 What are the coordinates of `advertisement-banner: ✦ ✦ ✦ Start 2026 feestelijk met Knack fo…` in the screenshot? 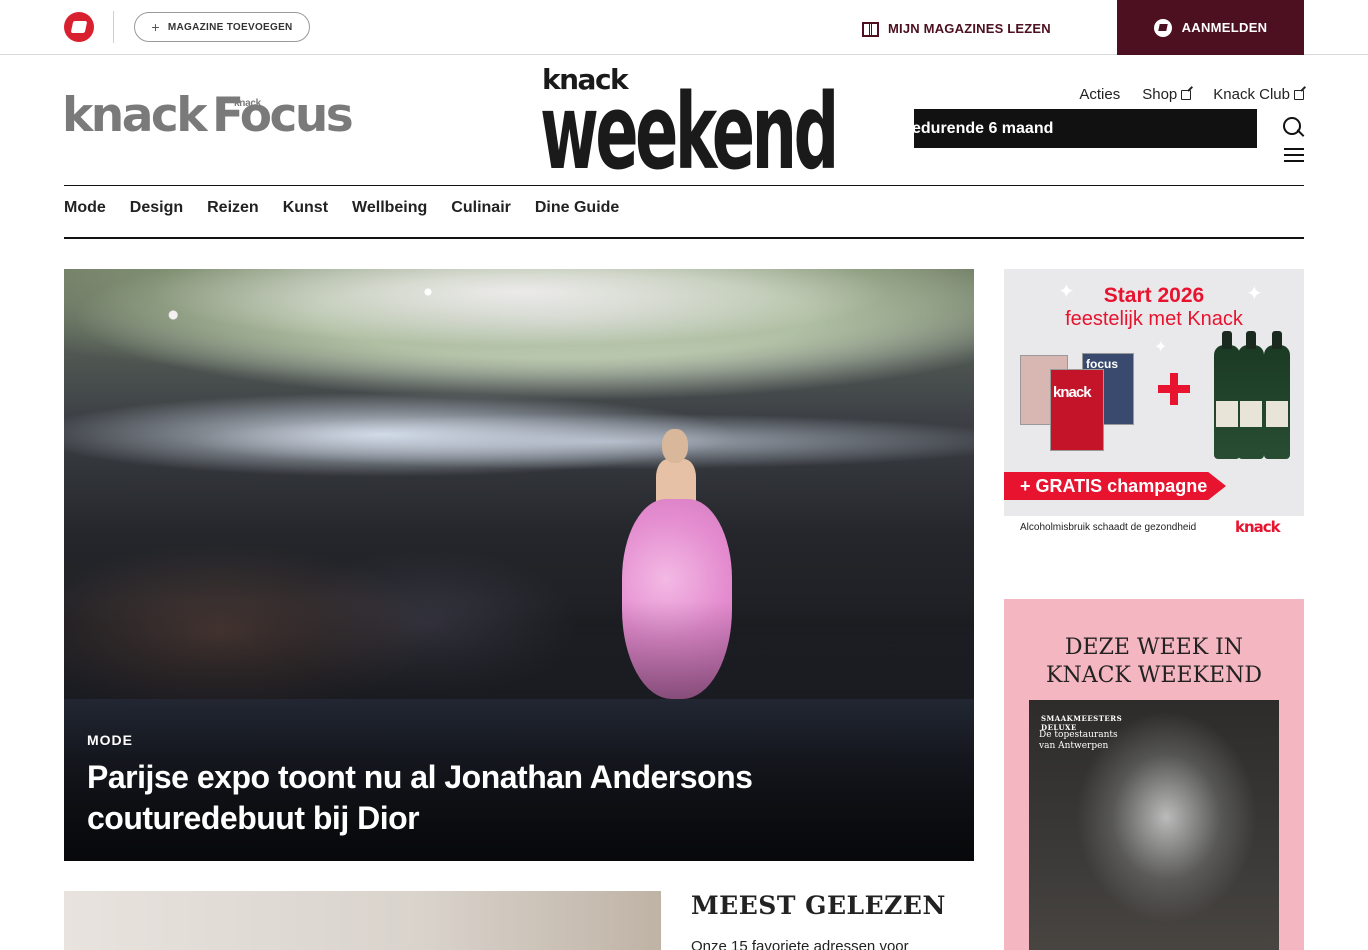 It's located at (1154, 392).